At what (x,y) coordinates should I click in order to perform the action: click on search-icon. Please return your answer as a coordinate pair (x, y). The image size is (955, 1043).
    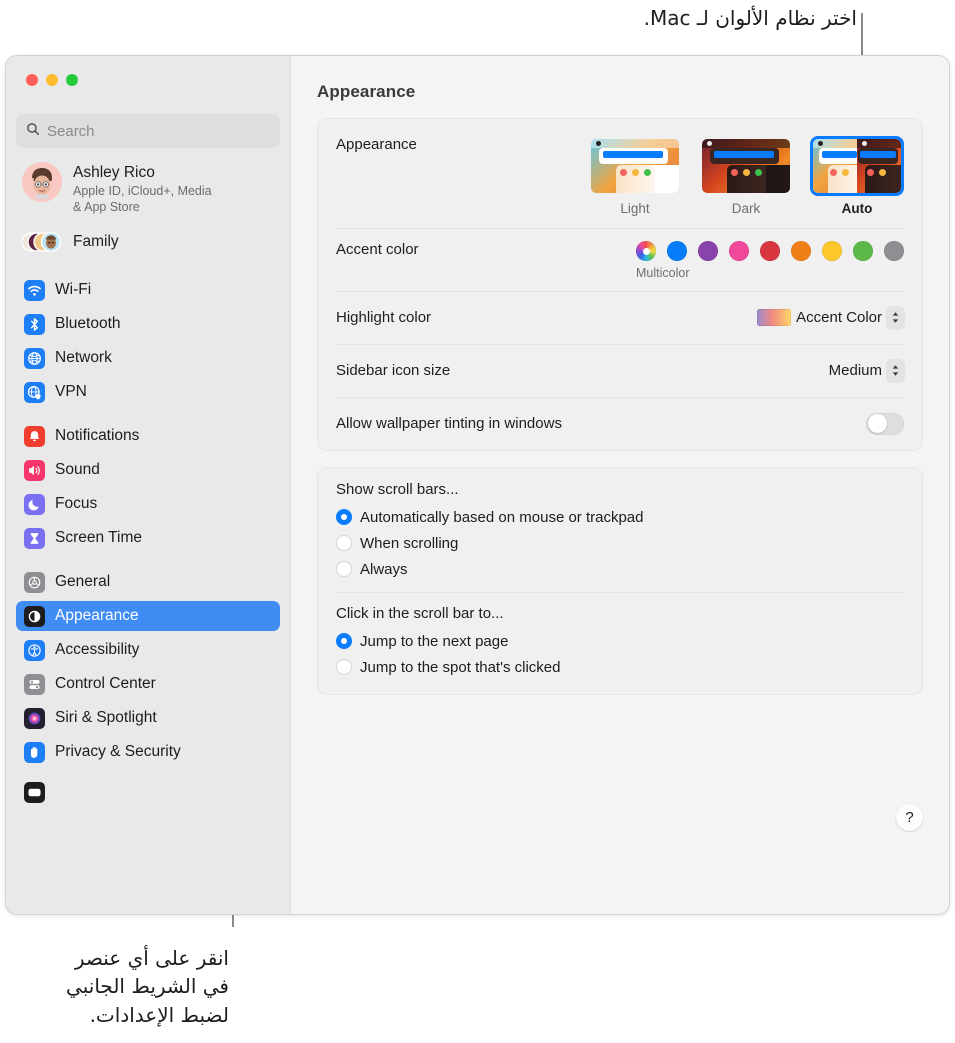
    Looking at the image, I should click on (33, 131).